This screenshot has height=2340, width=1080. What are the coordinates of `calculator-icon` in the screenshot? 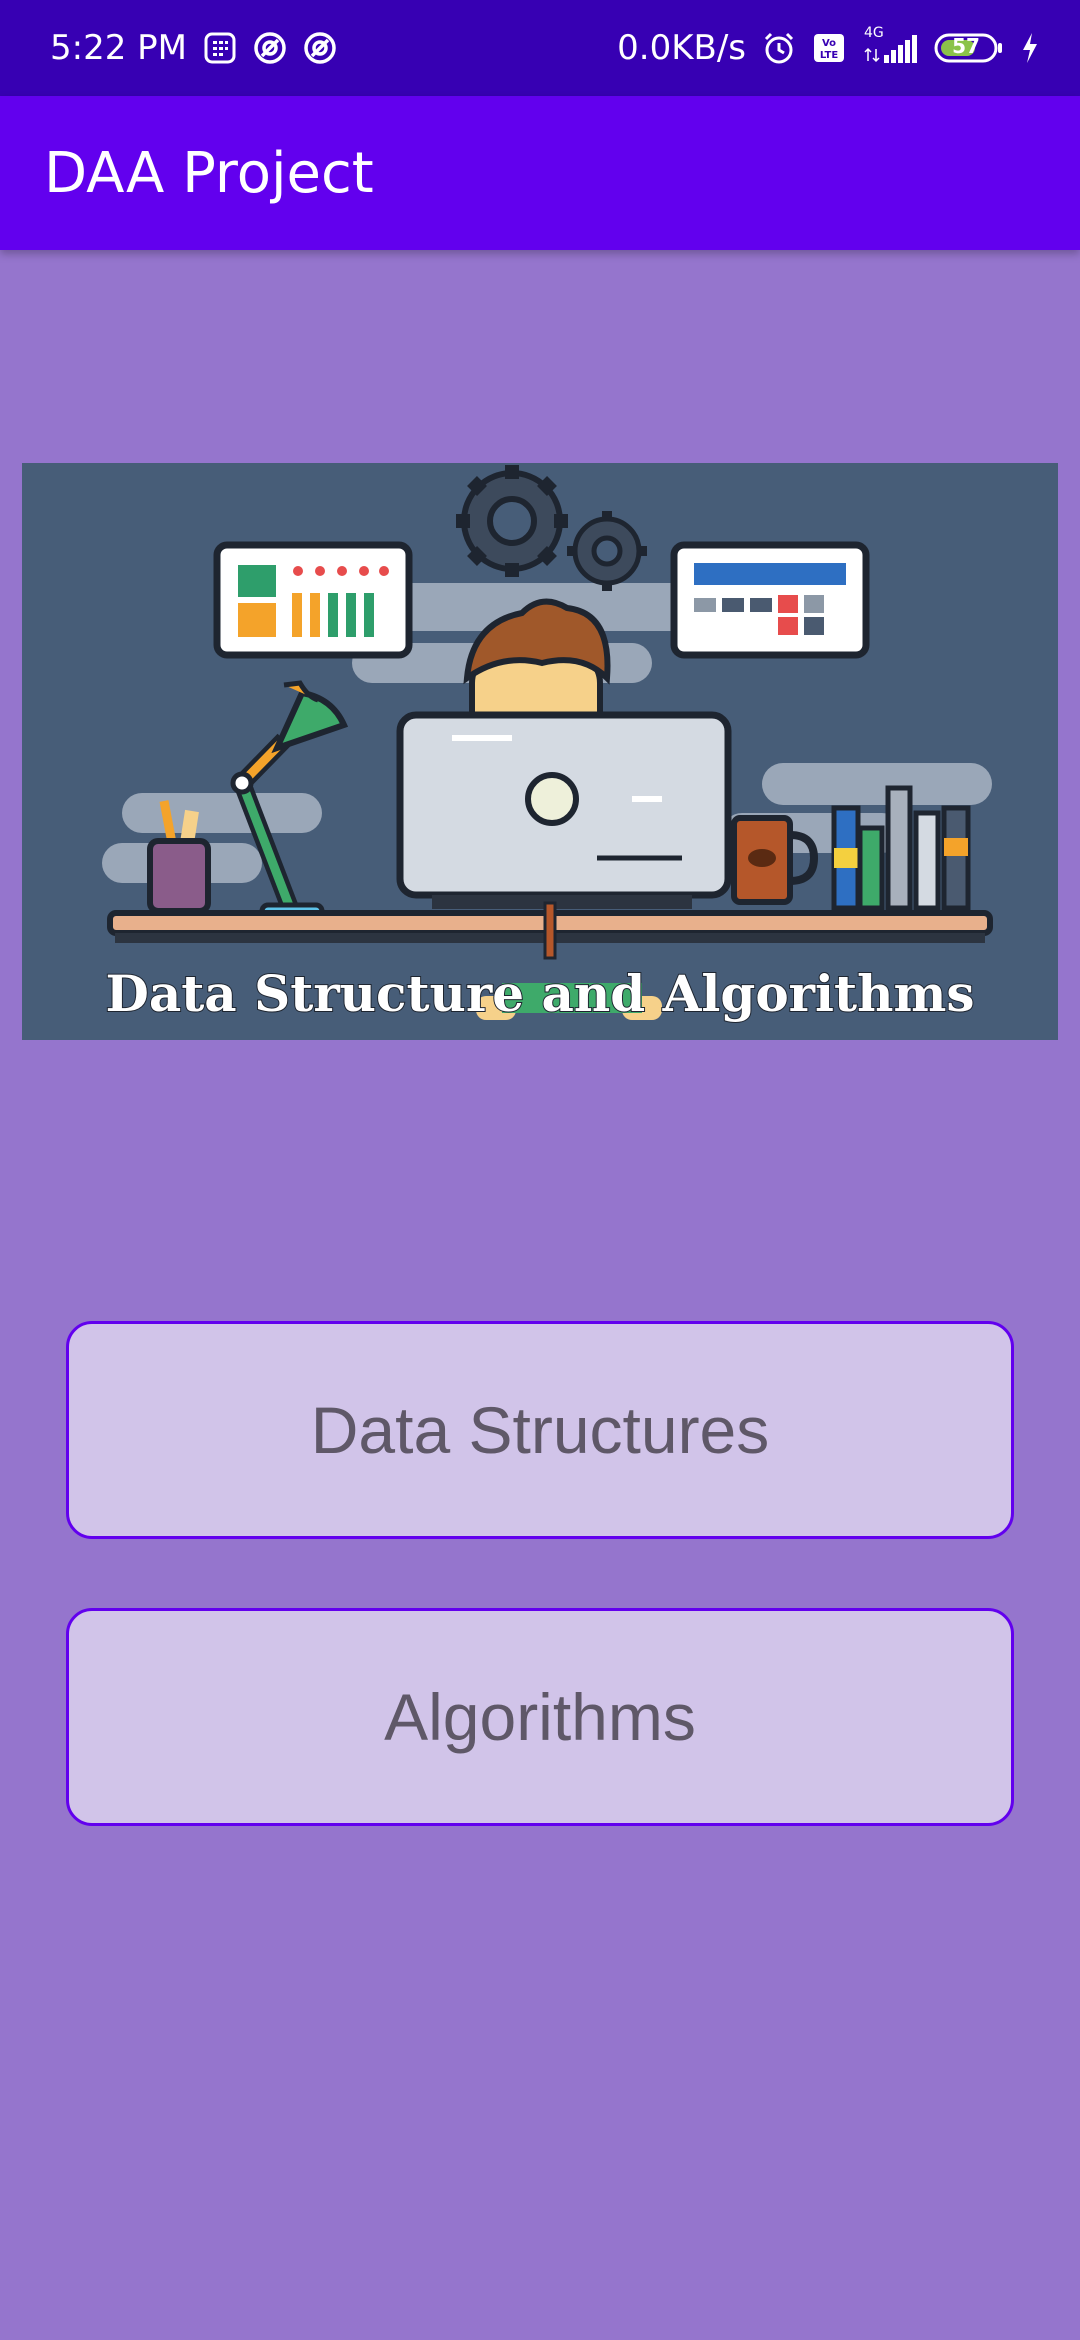 It's located at (220, 48).